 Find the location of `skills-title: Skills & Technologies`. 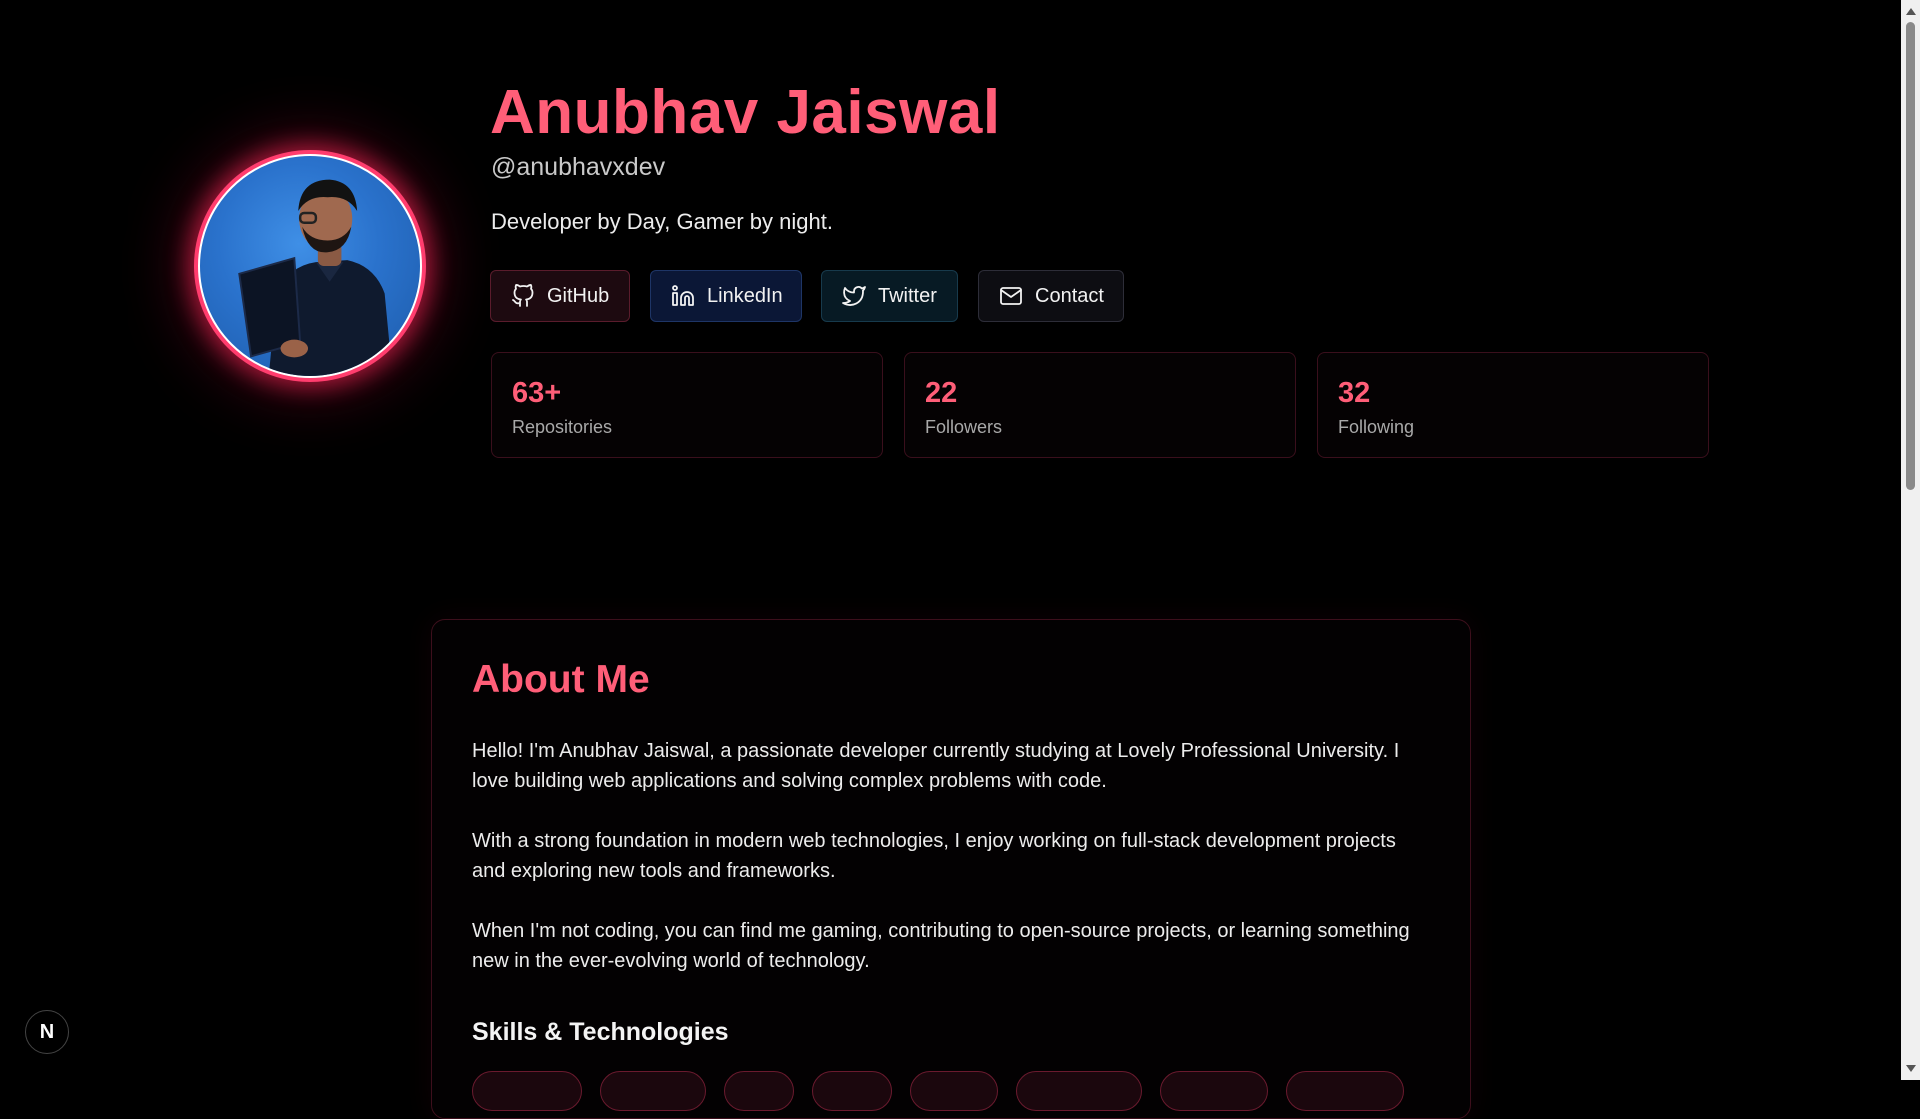

skills-title: Skills & Technologies is located at coordinates (600, 1032).